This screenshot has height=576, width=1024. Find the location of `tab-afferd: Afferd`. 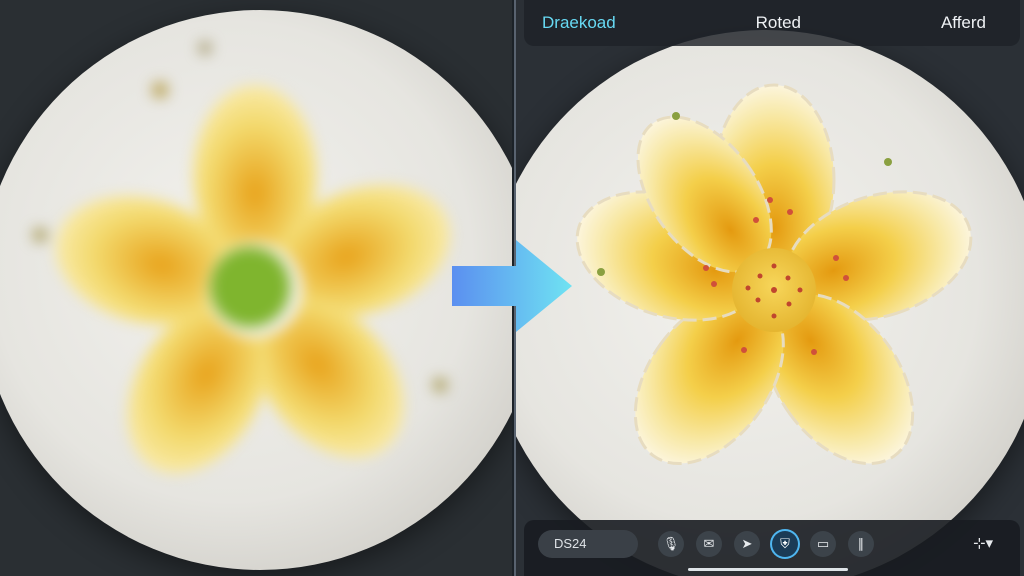

tab-afferd: Afferd is located at coordinates (963, 23).